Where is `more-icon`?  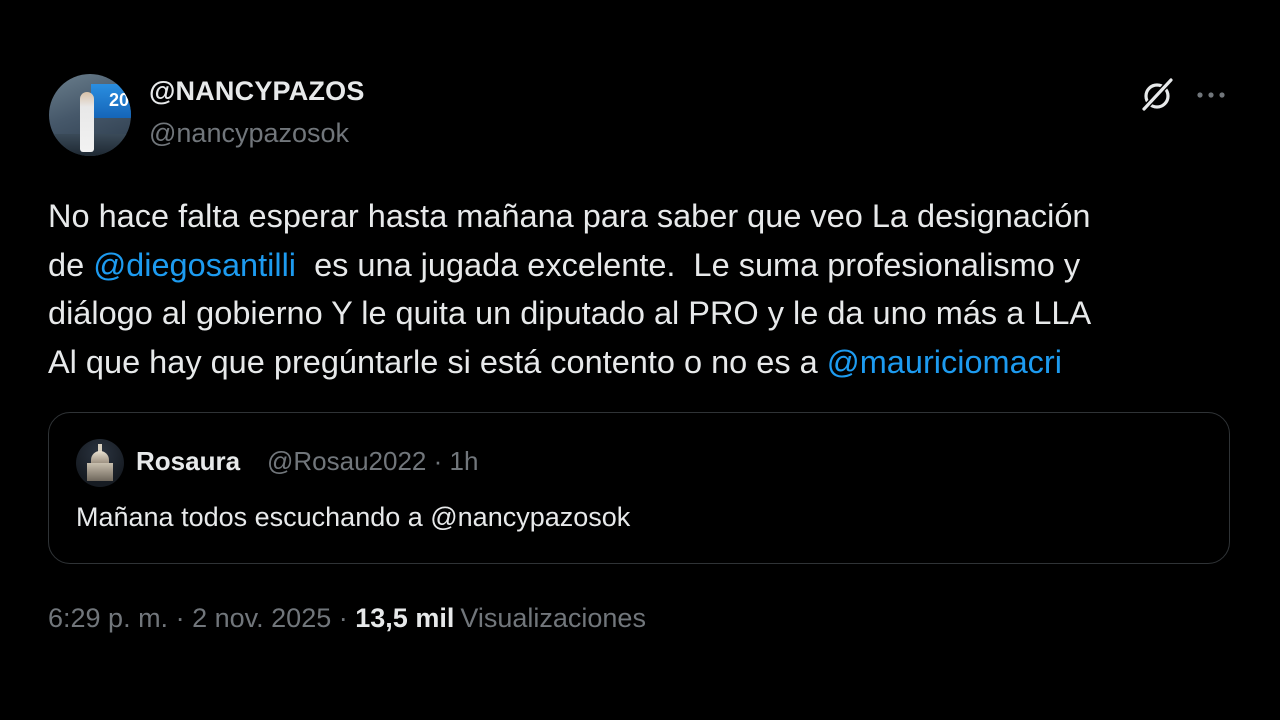
more-icon is located at coordinates (1211, 95).